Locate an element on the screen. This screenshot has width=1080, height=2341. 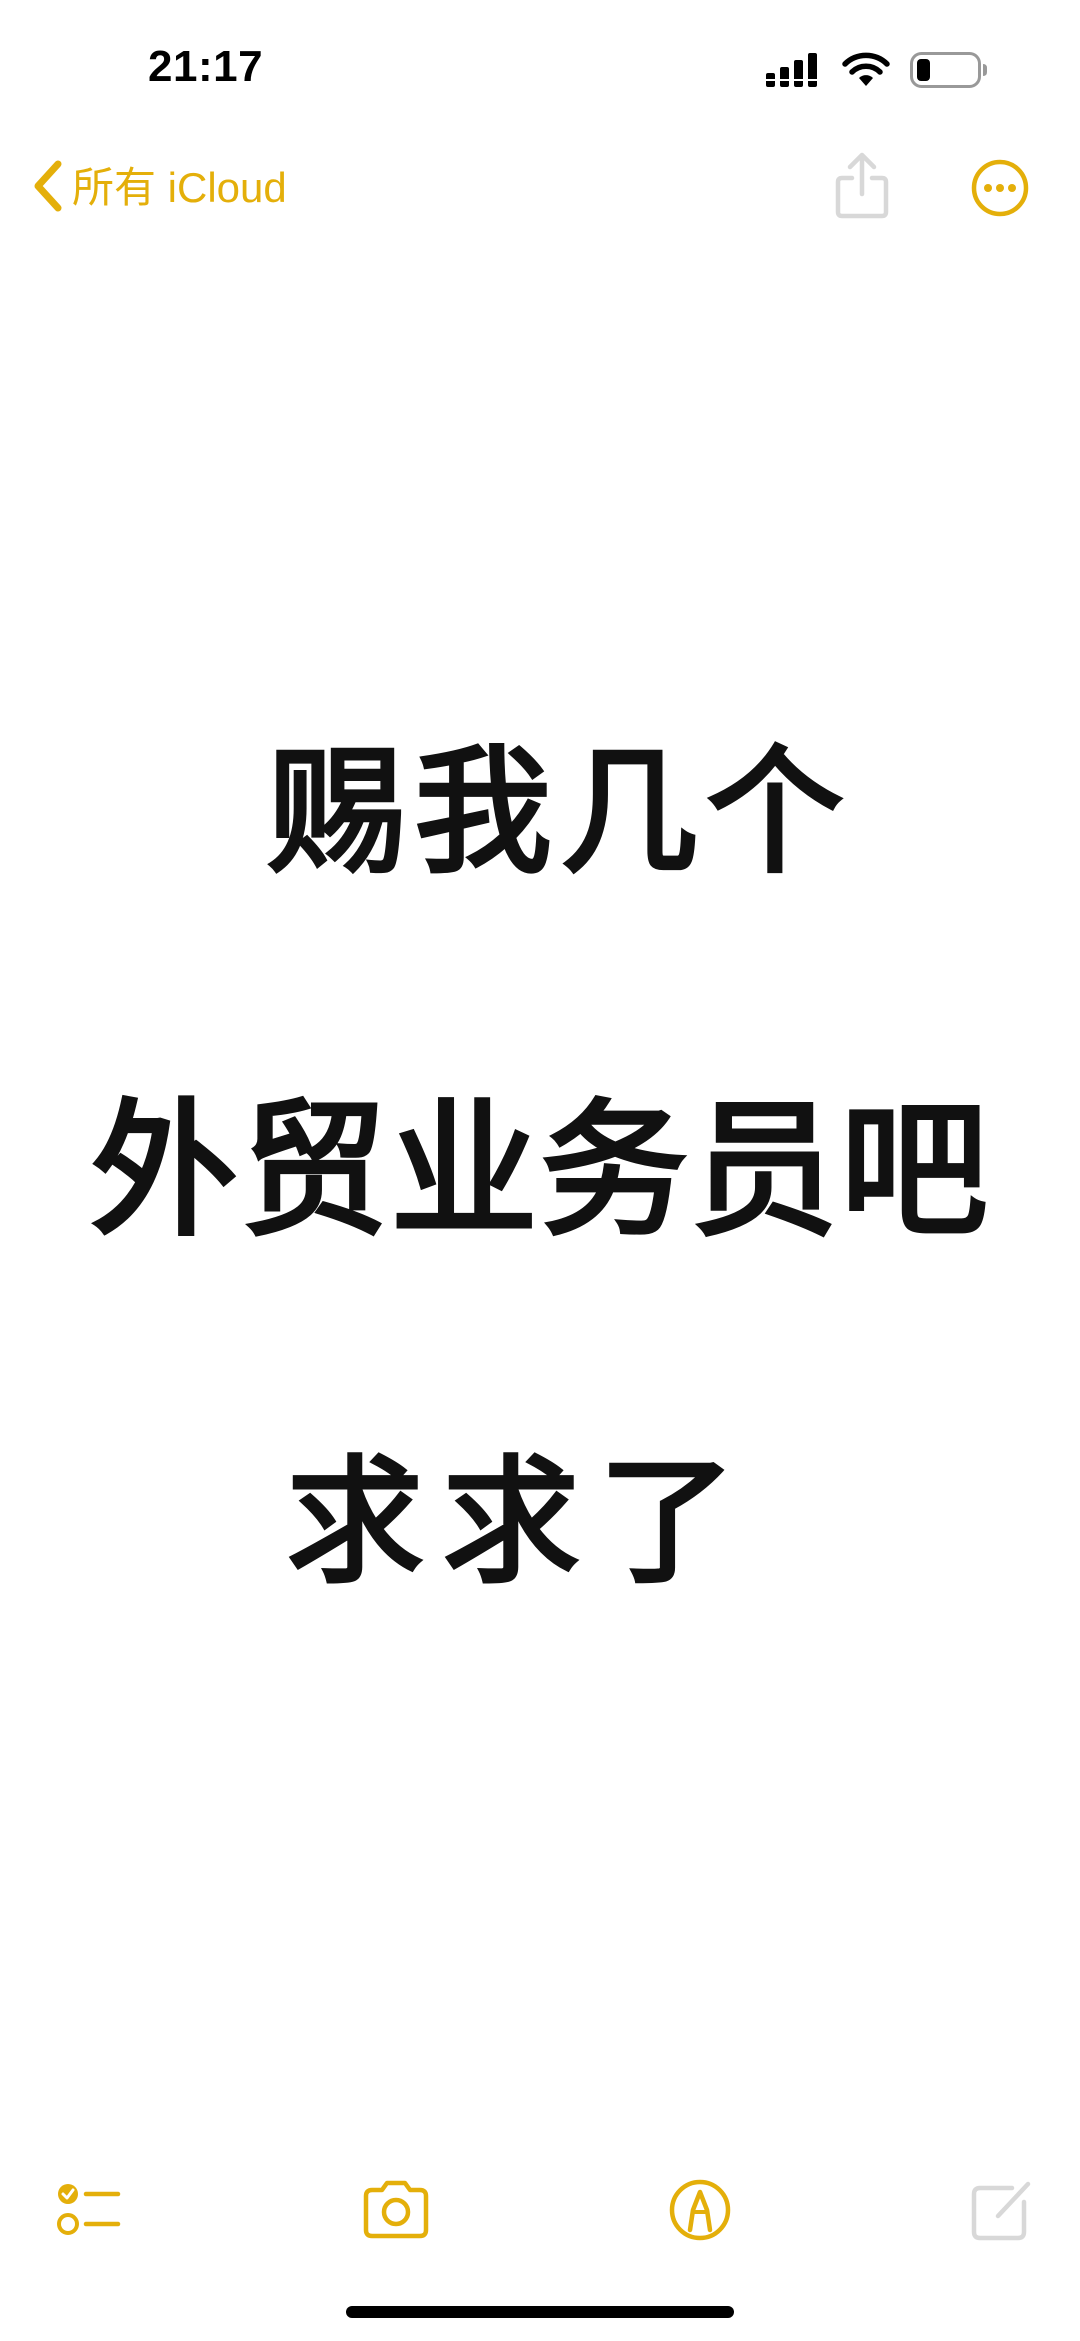
checklist-icon is located at coordinates (90, 2219).